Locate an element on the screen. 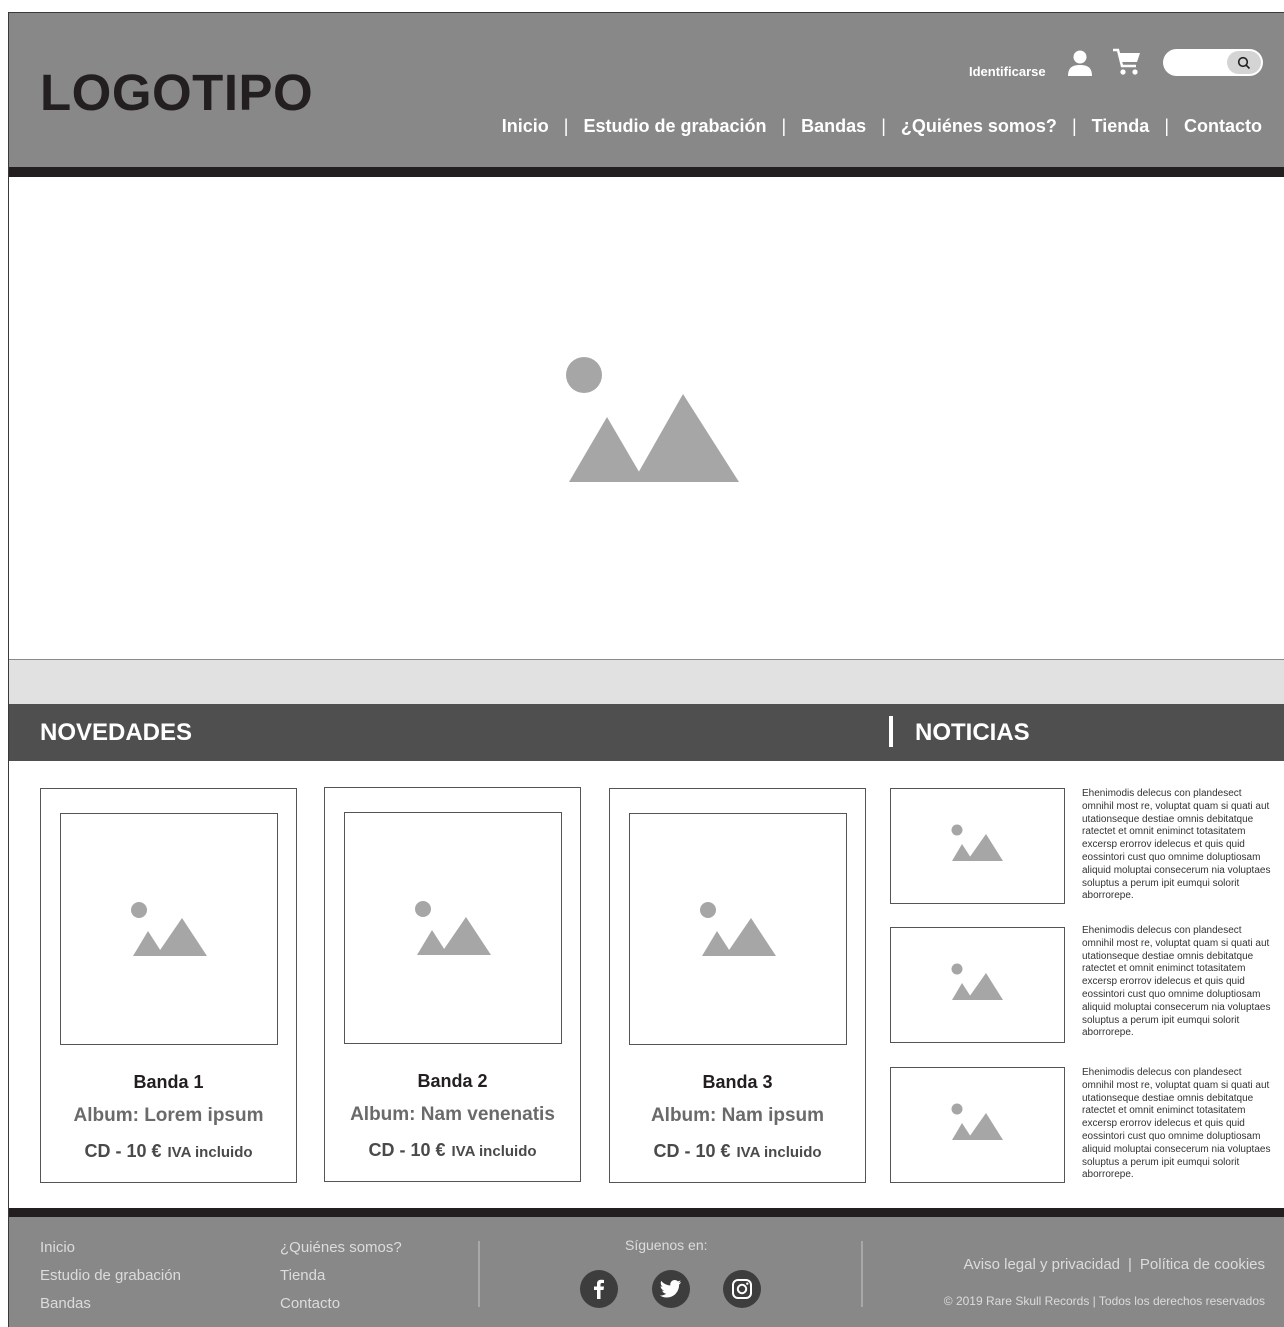 This screenshot has width=1284, height=1327. facebook-icon is located at coordinates (599, 1289).